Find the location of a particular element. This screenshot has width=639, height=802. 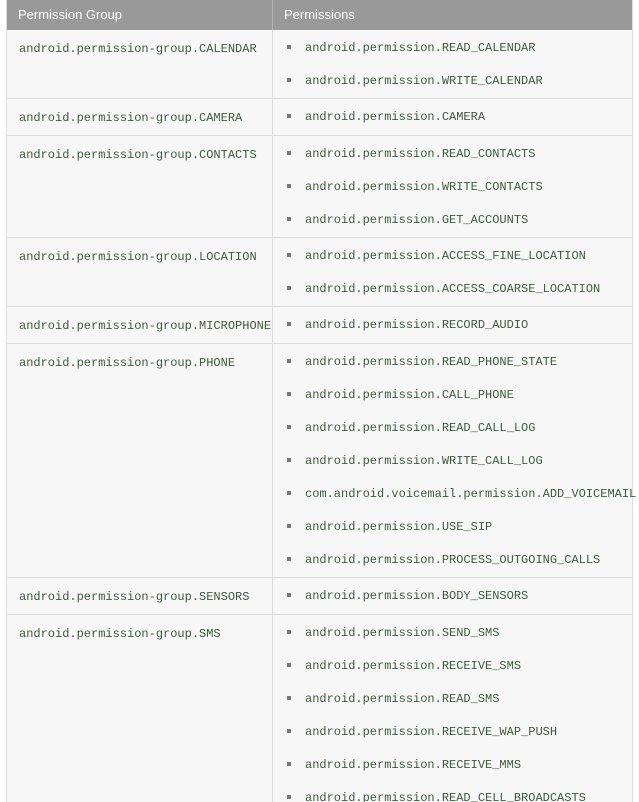

permission-name: android.permission.READ_CONTACTS is located at coordinates (420, 154).